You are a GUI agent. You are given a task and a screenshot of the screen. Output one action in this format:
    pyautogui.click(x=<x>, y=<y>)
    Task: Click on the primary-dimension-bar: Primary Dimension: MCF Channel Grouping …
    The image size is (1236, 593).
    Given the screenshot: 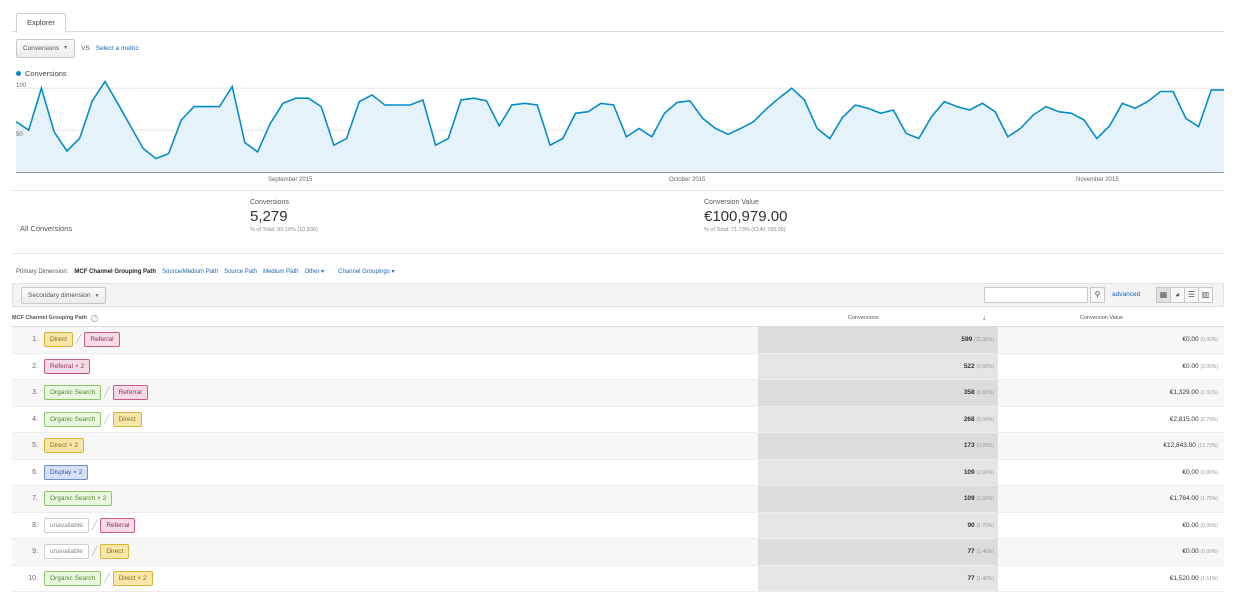 What is the action you would take?
    pyautogui.click(x=205, y=272)
    